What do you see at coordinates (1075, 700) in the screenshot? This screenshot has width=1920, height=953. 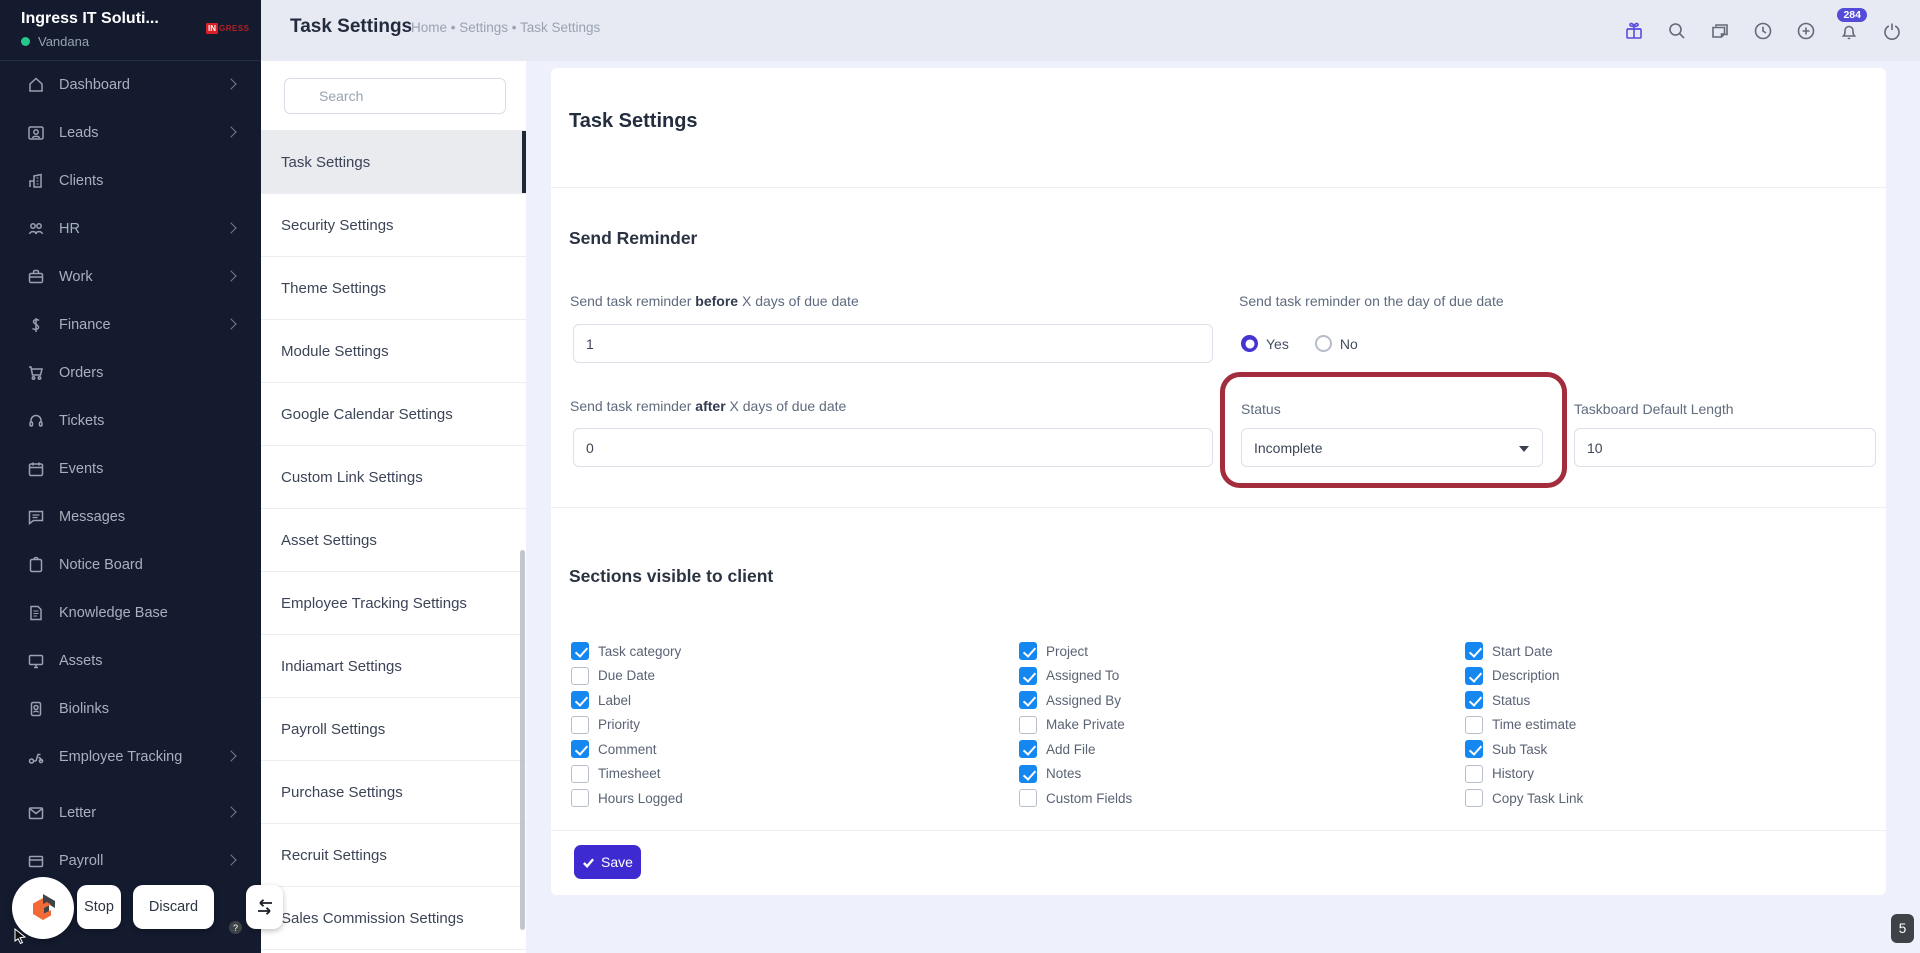 I see `checkbox-row: Assigned By` at bounding box center [1075, 700].